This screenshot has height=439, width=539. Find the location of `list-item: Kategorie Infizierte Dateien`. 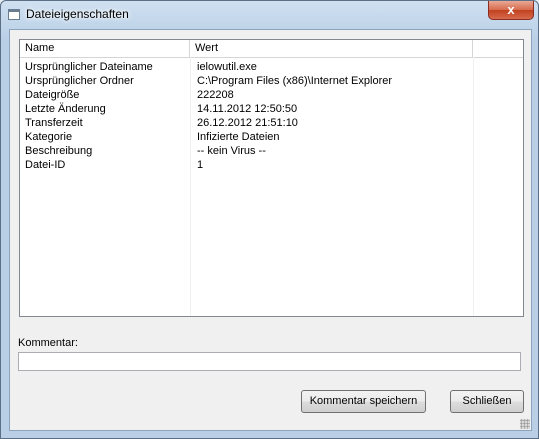

list-item: Kategorie Infizierte Dateien is located at coordinates (271, 137).